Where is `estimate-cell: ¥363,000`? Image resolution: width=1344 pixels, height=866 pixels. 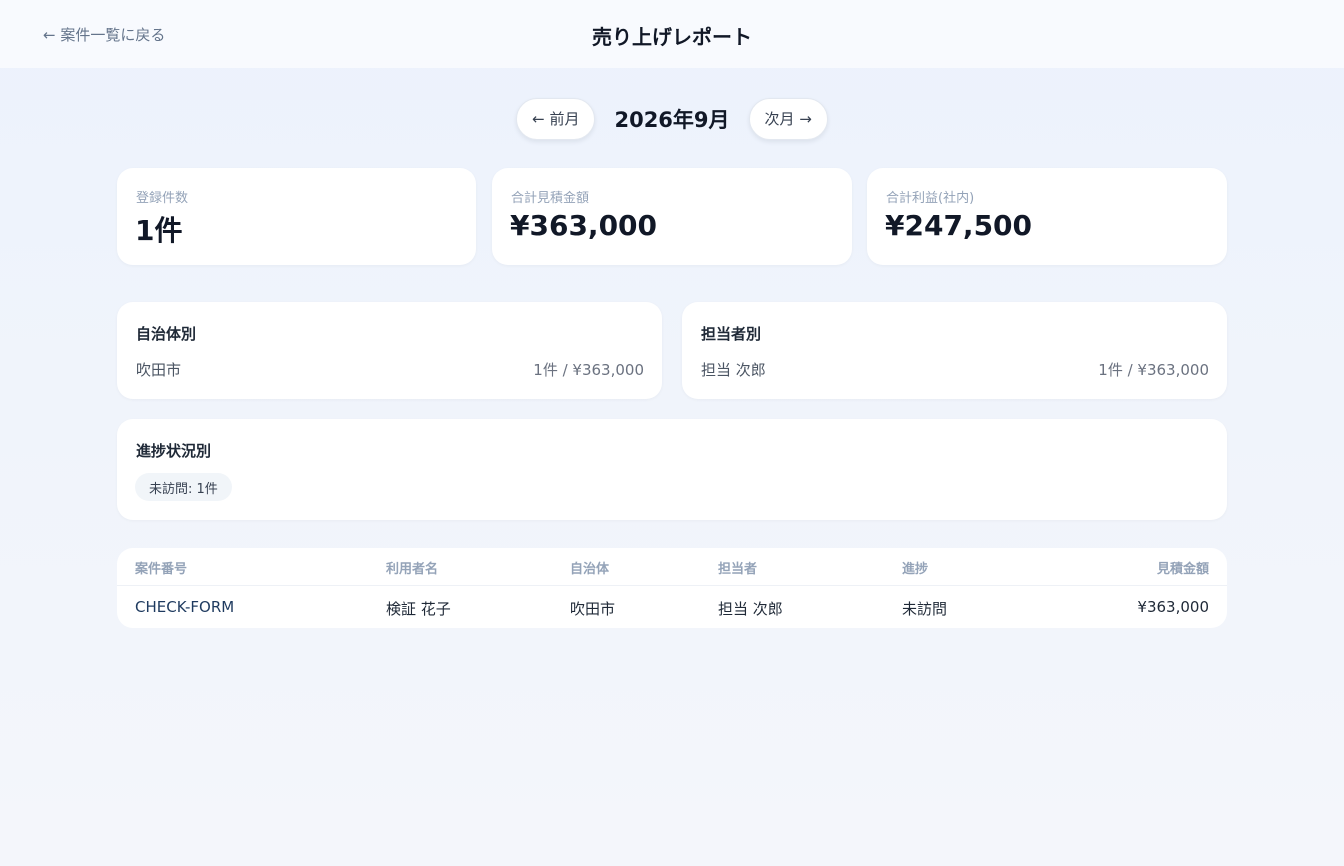
estimate-cell: ¥363,000 is located at coordinates (1173, 607).